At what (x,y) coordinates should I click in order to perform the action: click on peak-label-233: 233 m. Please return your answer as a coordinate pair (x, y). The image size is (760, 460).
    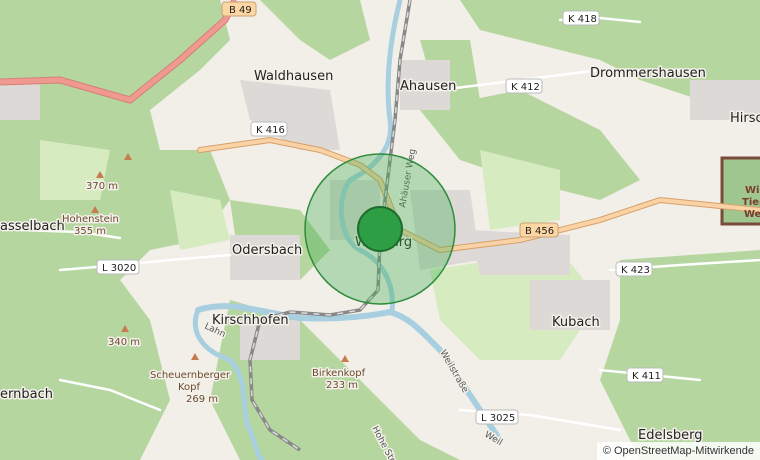
    Looking at the image, I should click on (342, 385).